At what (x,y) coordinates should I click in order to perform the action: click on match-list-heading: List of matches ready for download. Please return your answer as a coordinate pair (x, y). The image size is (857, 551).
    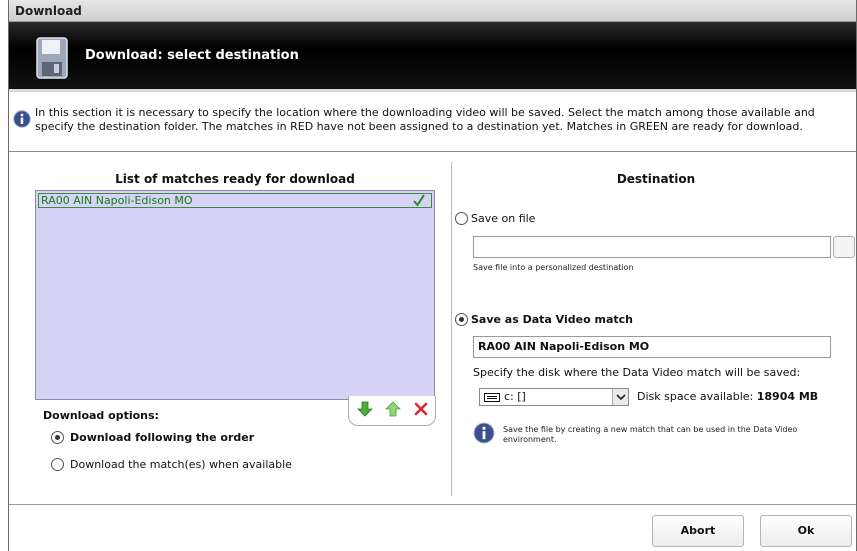
    Looking at the image, I should click on (235, 179).